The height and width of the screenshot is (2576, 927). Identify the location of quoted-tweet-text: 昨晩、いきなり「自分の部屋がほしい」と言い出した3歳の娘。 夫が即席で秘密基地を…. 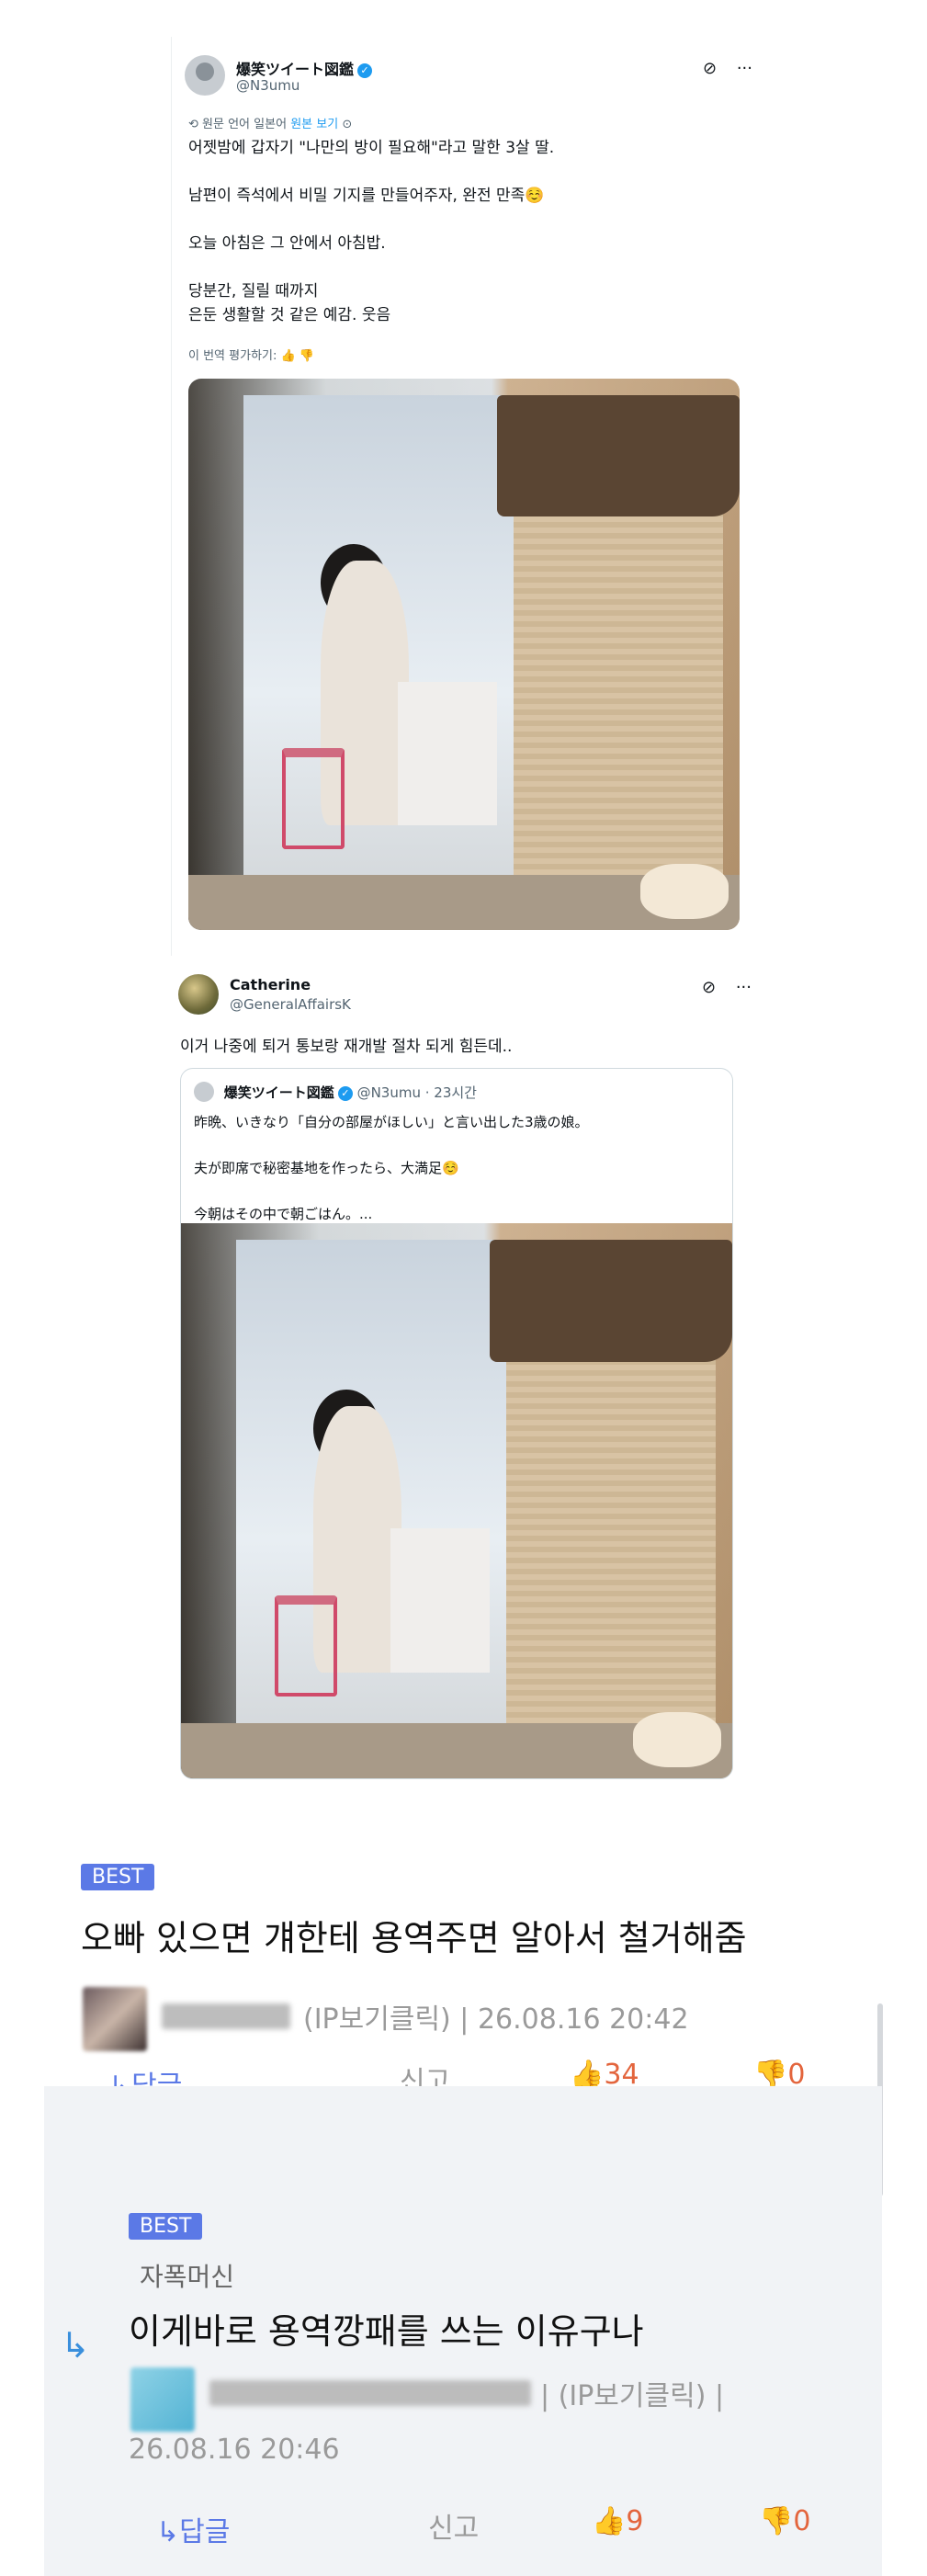
(391, 1168).